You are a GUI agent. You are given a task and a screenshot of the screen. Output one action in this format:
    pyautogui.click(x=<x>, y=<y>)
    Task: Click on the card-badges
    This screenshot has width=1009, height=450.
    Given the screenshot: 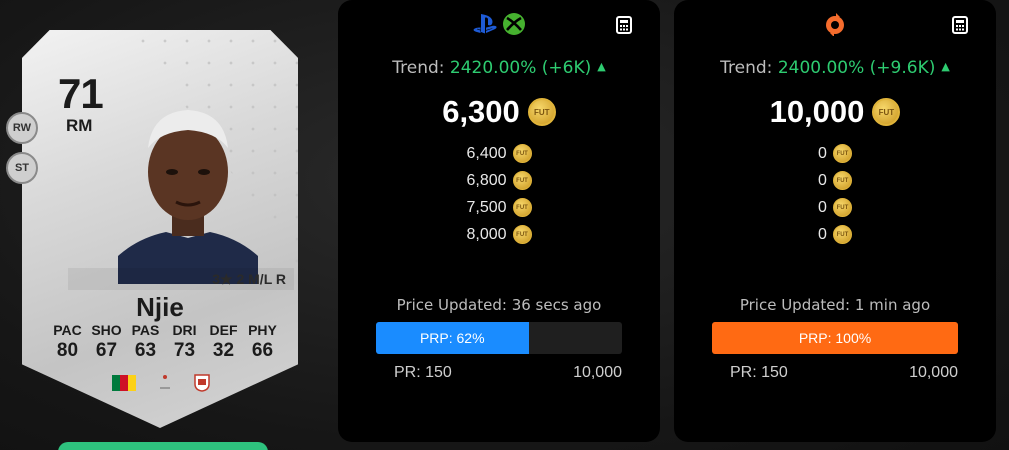 What is the action you would take?
    pyautogui.click(x=161, y=383)
    